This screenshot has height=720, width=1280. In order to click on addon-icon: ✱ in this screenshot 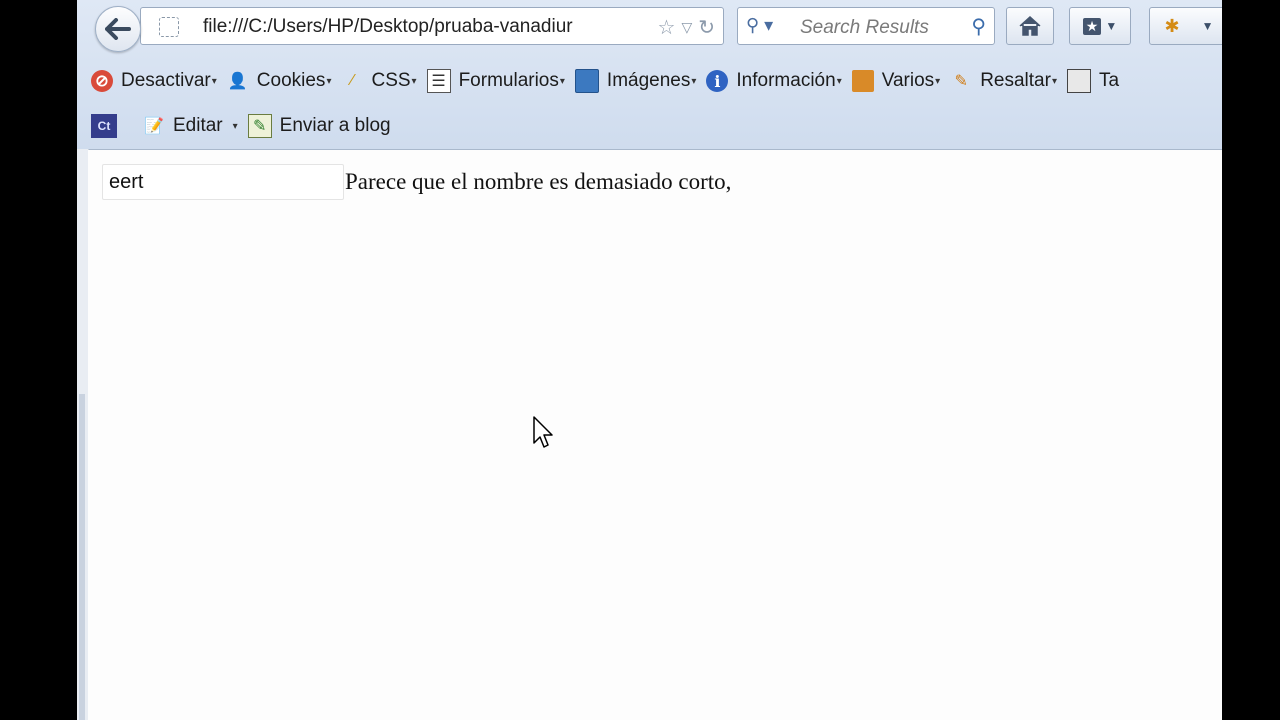, I will do `click(1172, 25)`.